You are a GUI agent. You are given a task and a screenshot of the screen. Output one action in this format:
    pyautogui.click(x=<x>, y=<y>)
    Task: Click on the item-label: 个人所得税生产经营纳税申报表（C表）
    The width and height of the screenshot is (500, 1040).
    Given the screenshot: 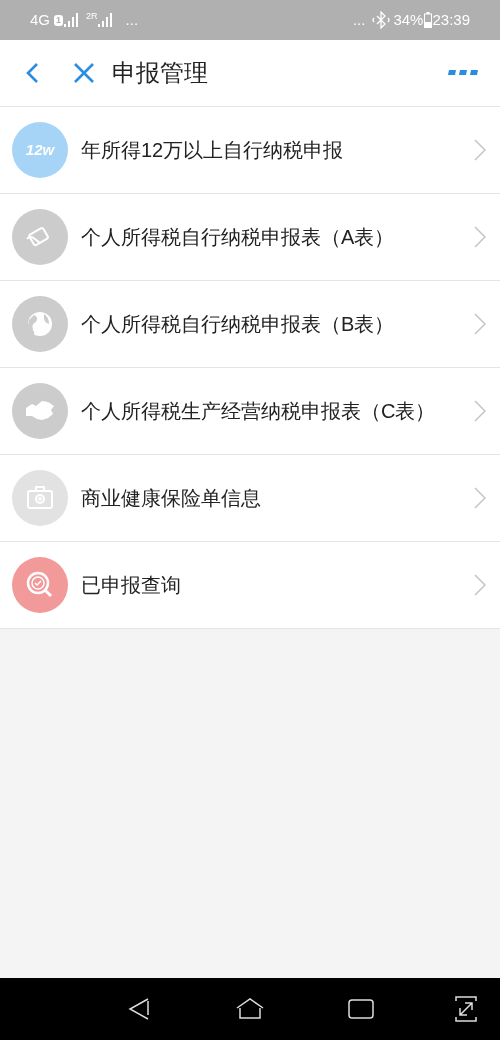 What is the action you would take?
    pyautogui.click(x=259, y=411)
    